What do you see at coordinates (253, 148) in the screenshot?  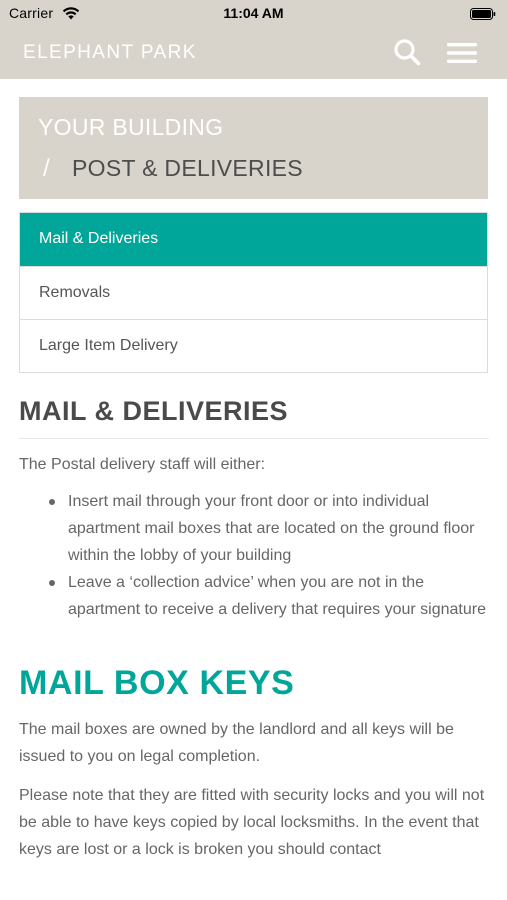 I see `breadcrumb: YOUR BUILDING / POST & DELIVERIES` at bounding box center [253, 148].